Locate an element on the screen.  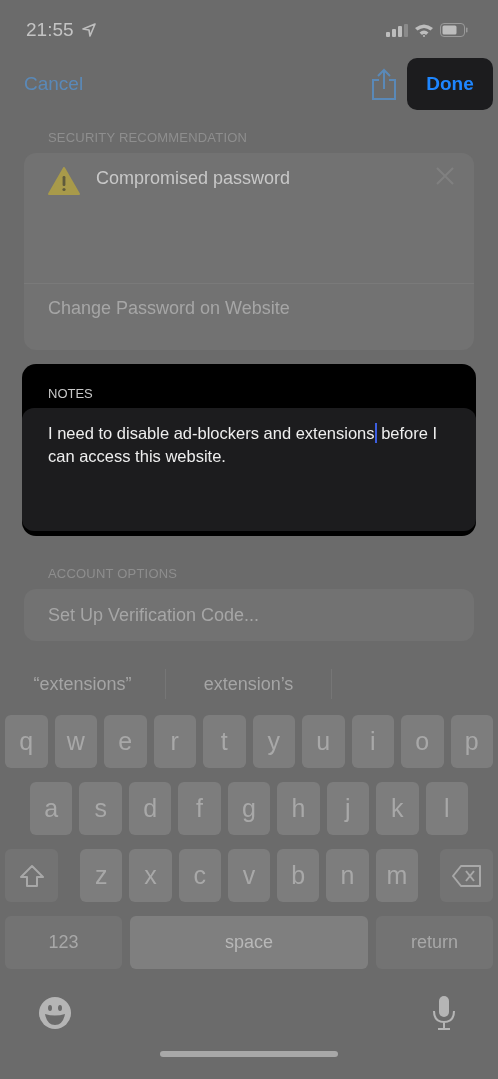
cancel-button: Cancel is located at coordinates (54, 84).